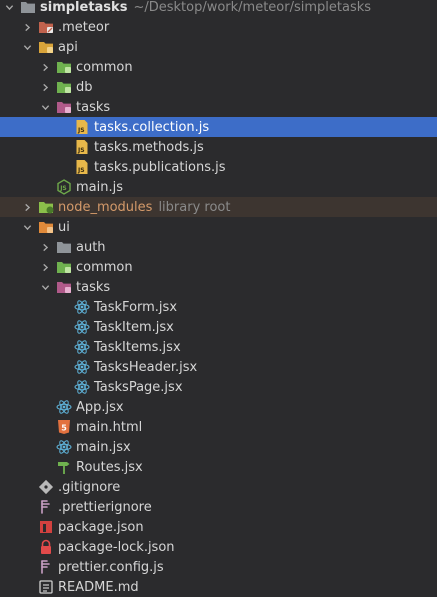  I want to click on tree-item-label: auth, so click(91, 247).